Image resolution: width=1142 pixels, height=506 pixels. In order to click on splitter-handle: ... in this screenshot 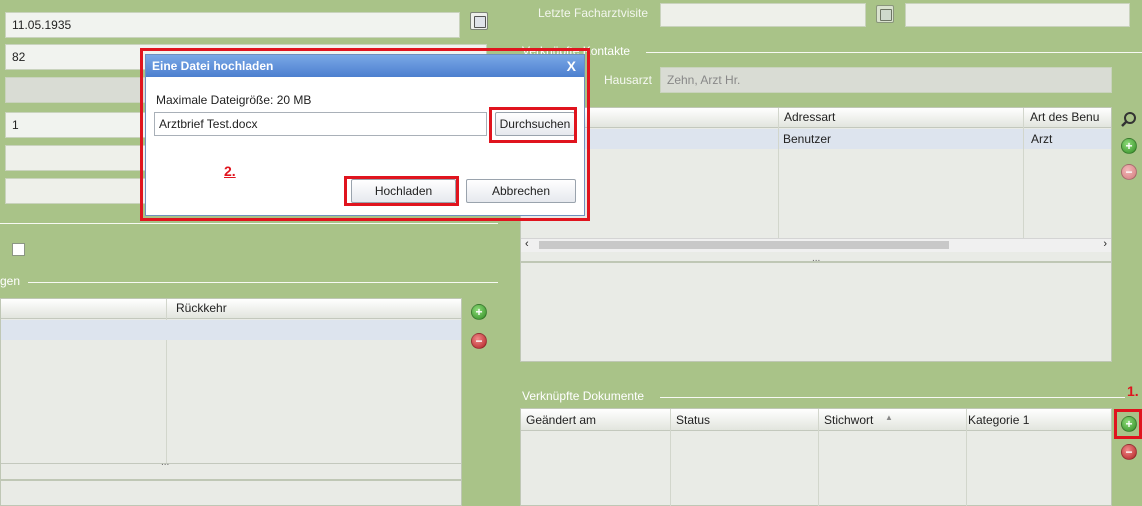, I will do `click(165, 462)`.